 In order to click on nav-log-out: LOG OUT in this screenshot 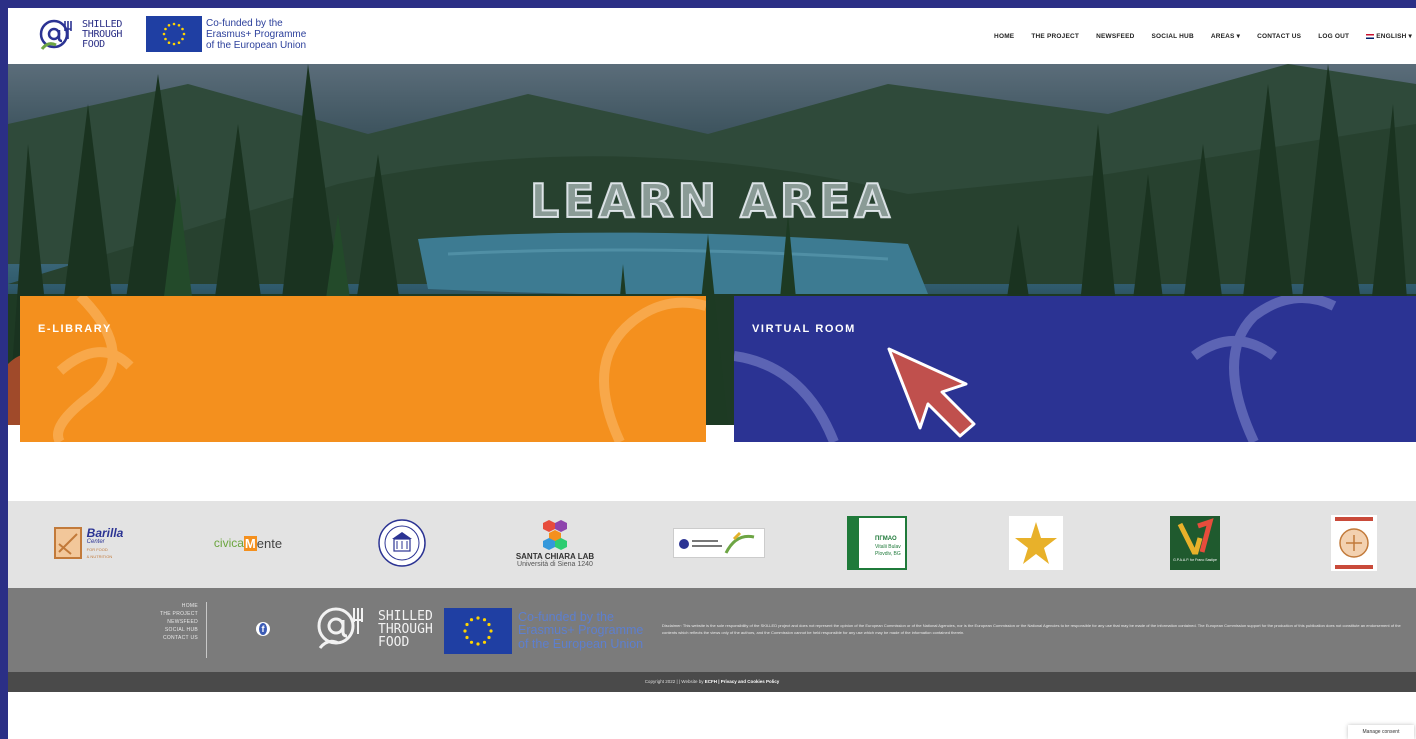, I will do `click(1333, 36)`.